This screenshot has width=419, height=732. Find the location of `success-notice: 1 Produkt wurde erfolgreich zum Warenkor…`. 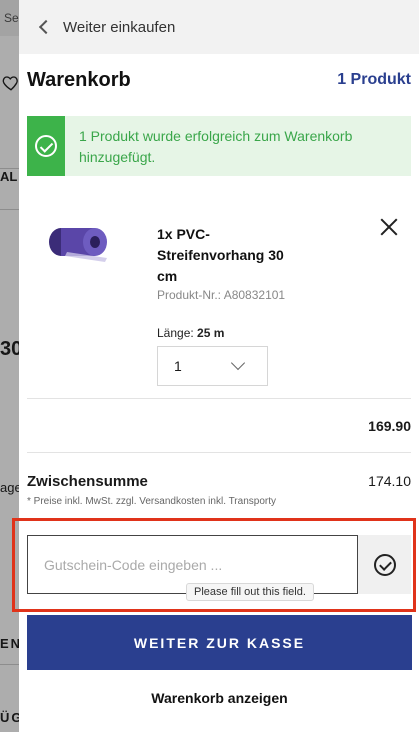

success-notice: 1 Produkt wurde erfolgreich zum Warenkor… is located at coordinates (219, 146).